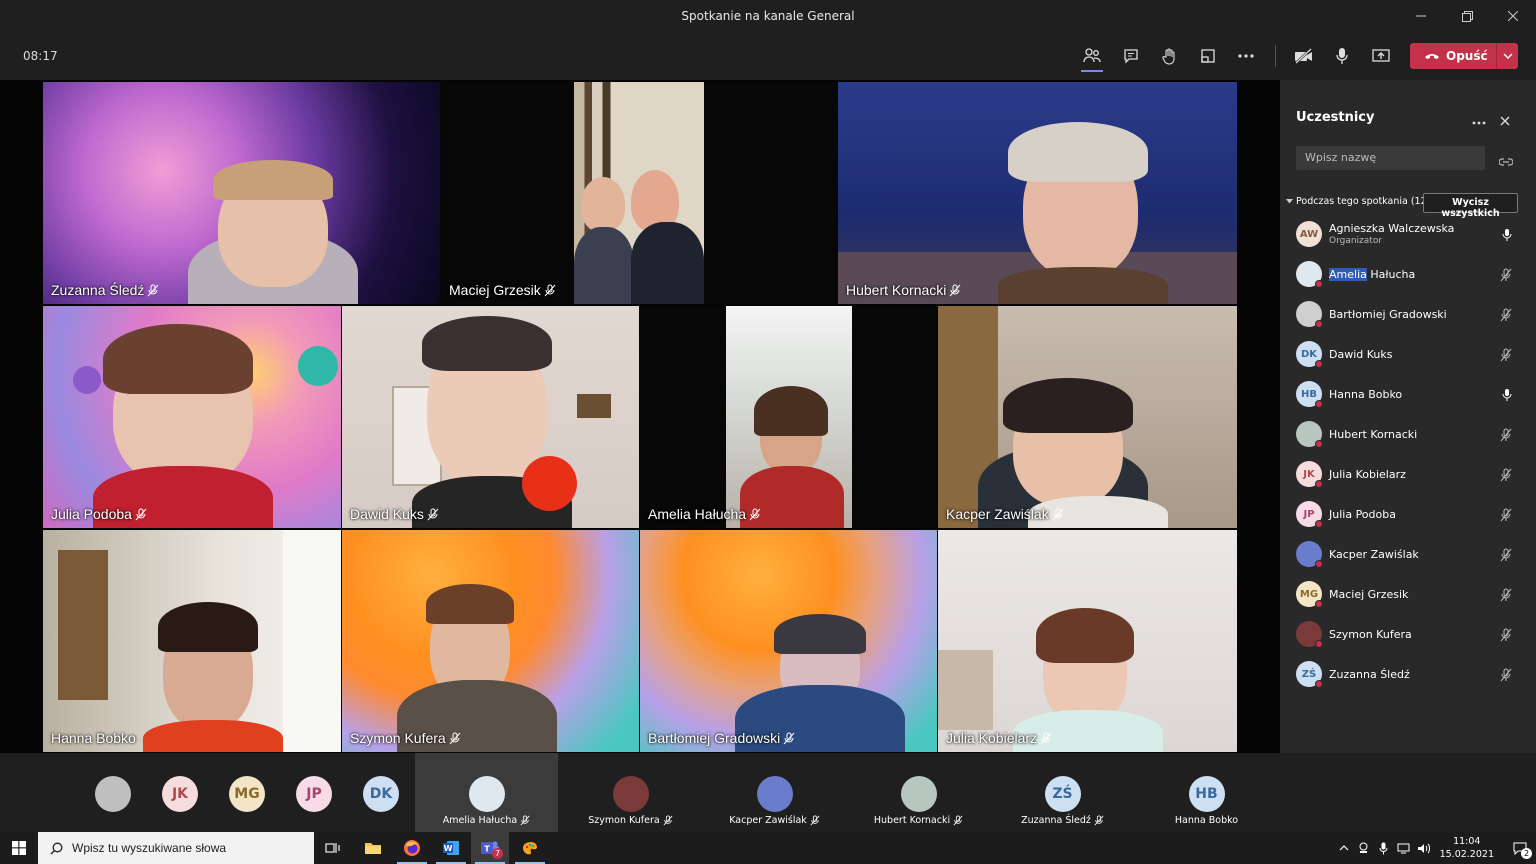 Image resolution: width=1536 pixels, height=864 pixels. I want to click on close-window-button, so click(1513, 16).